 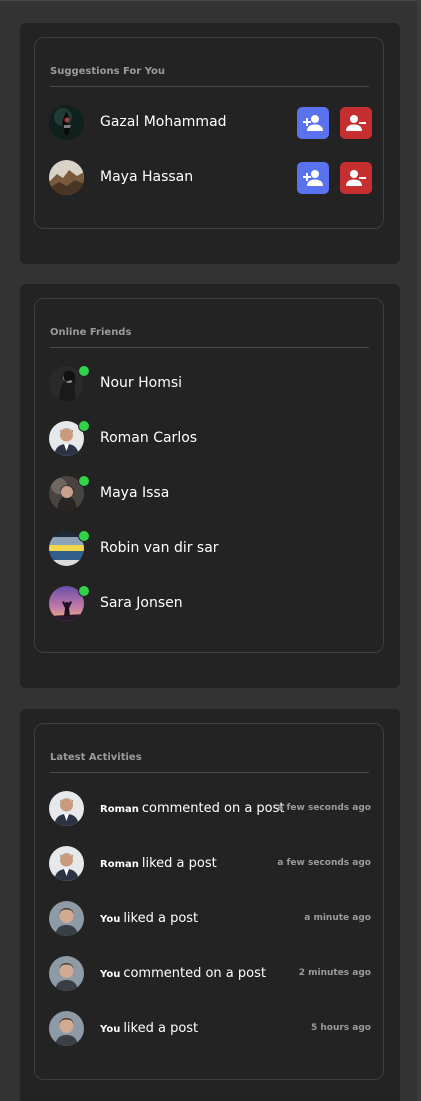 I want to click on online-friend-item: Roman Carlos, so click(x=210, y=438).